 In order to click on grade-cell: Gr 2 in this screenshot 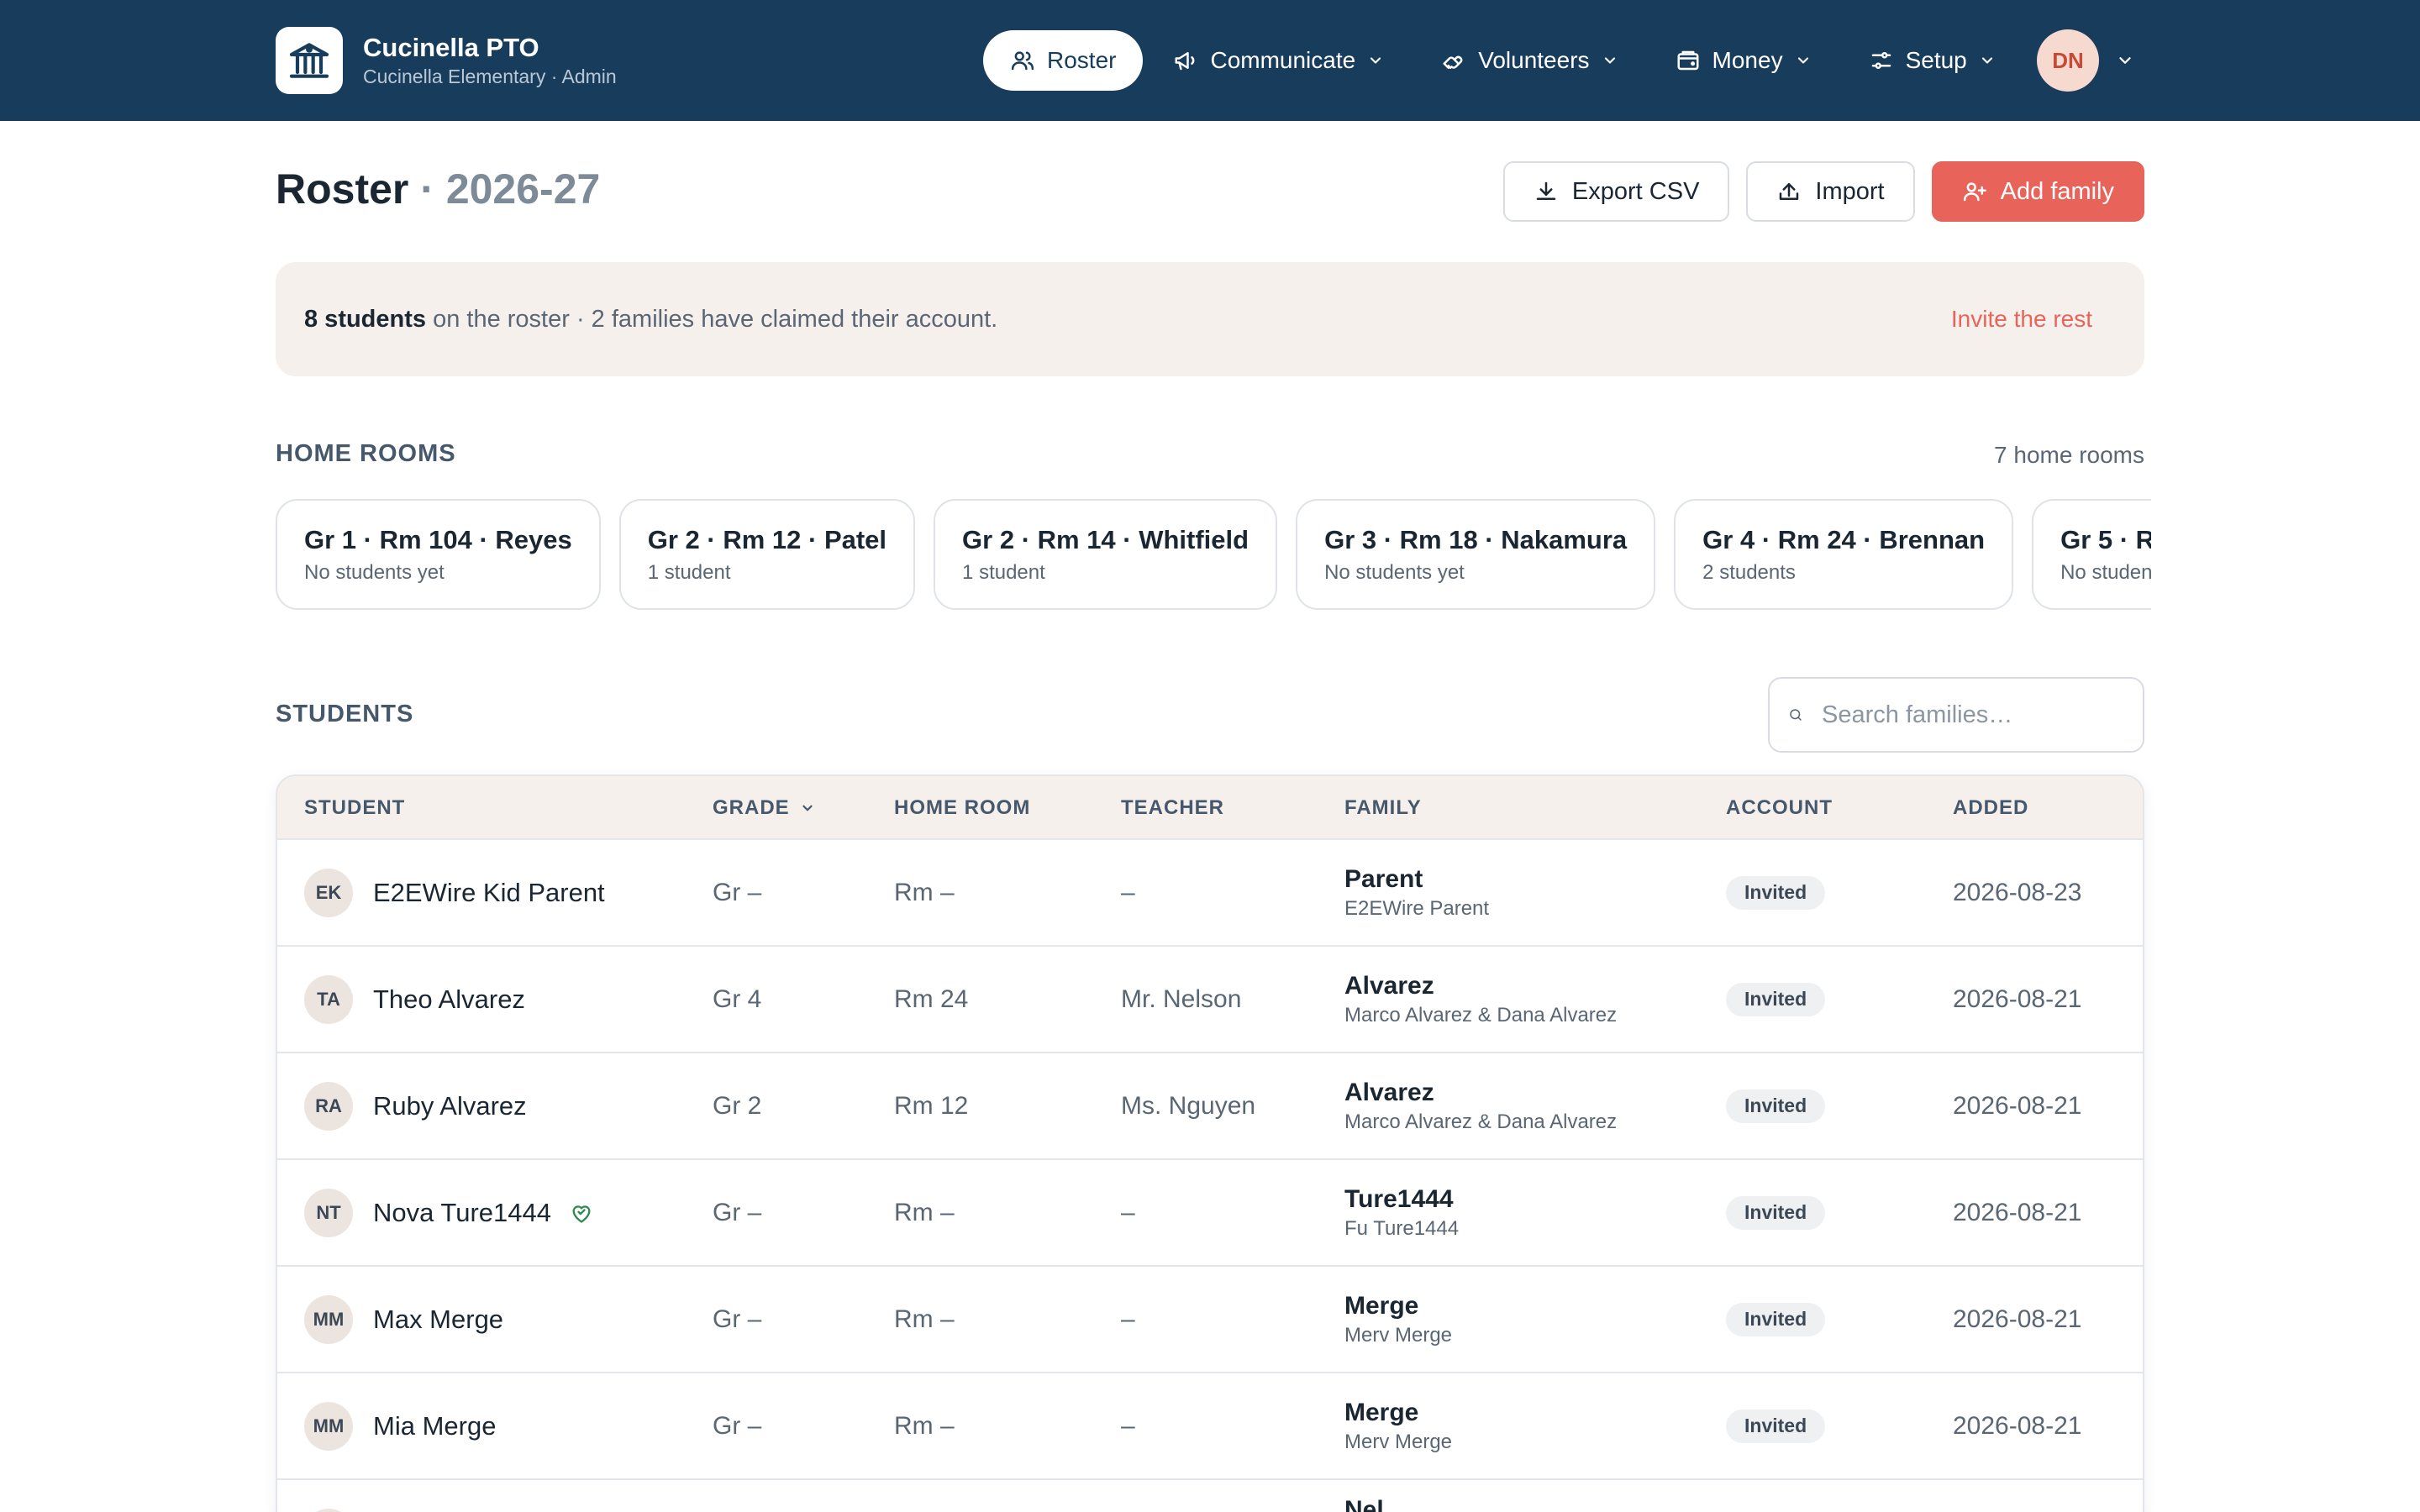, I will do `click(737, 1105)`.